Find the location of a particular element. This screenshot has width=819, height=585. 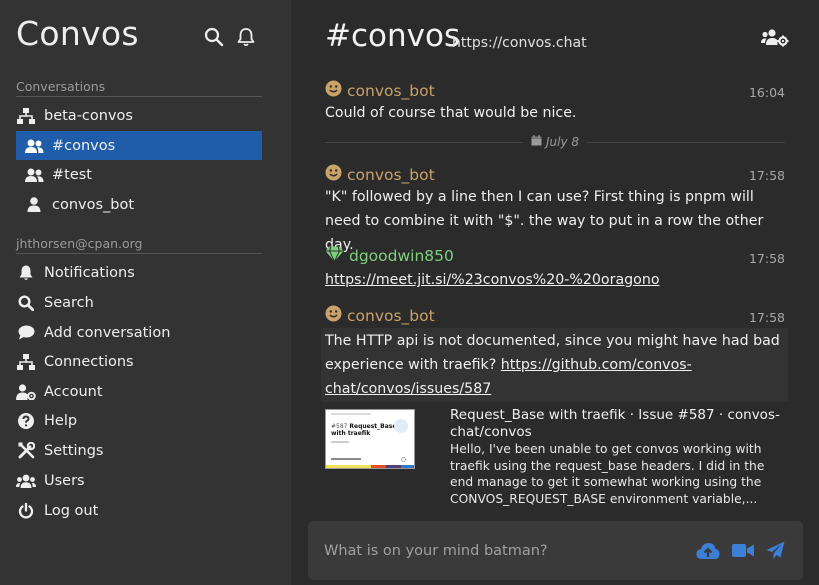

sidebar-item-users: Users is located at coordinates (139, 480).